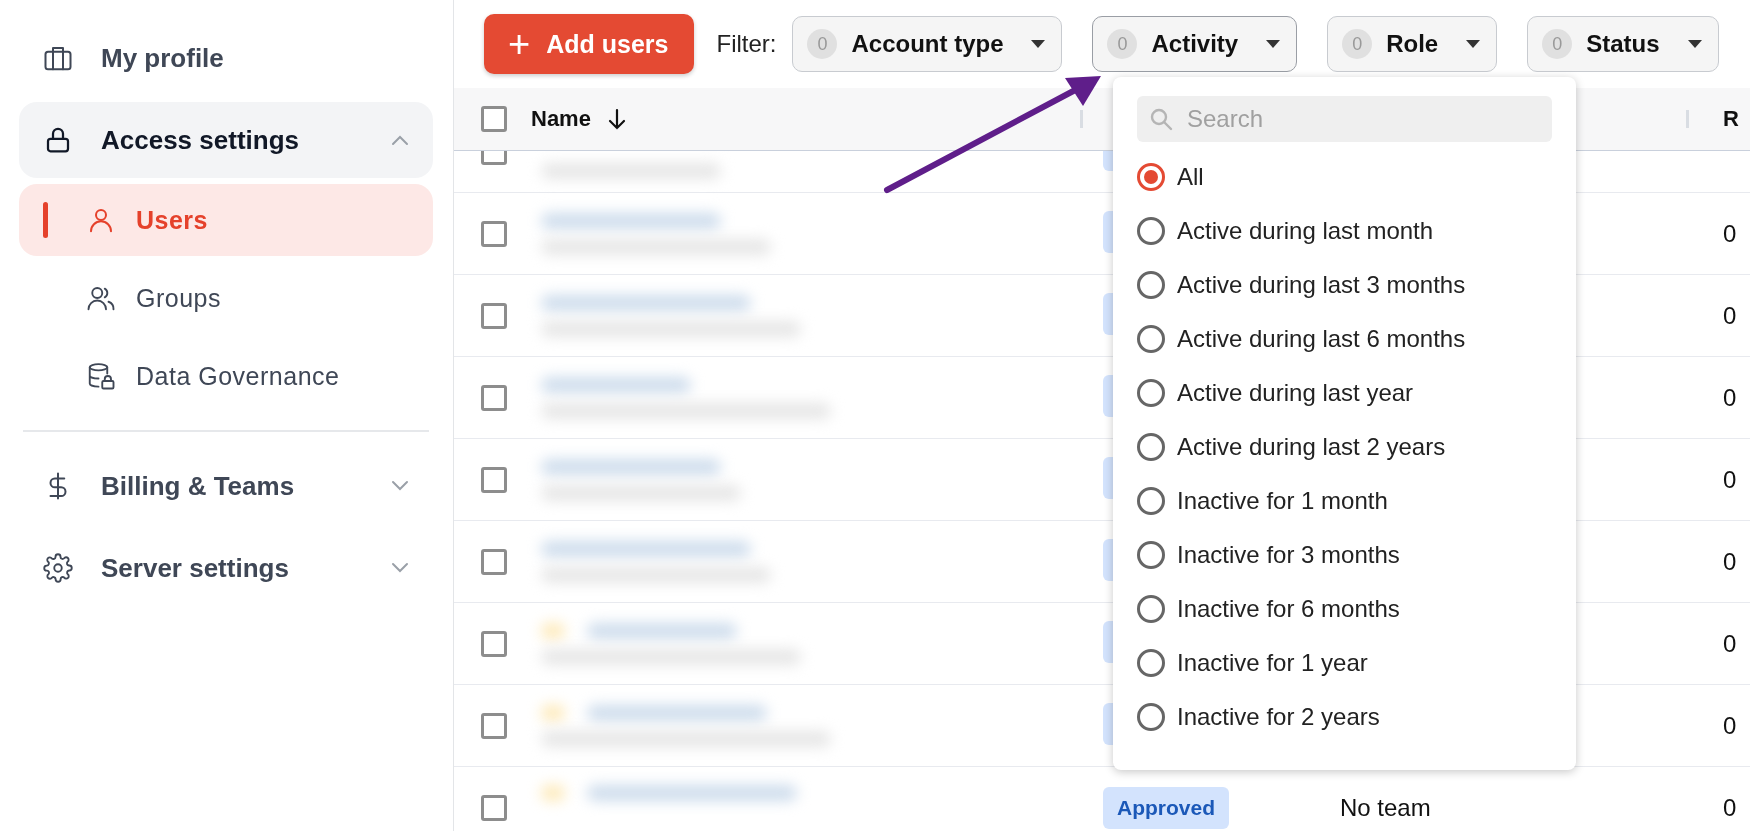  I want to click on filter-dropdown: 0 Activity, so click(1195, 44).